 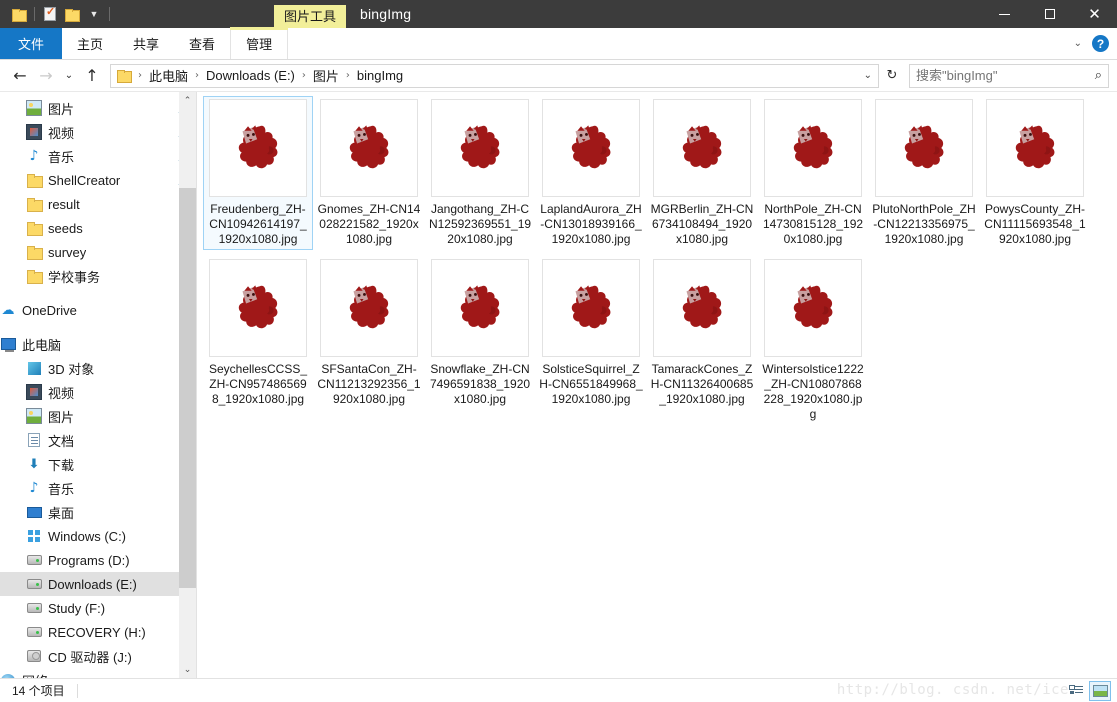 What do you see at coordinates (90, 43) in the screenshot?
I see `tab-home: 主页` at bounding box center [90, 43].